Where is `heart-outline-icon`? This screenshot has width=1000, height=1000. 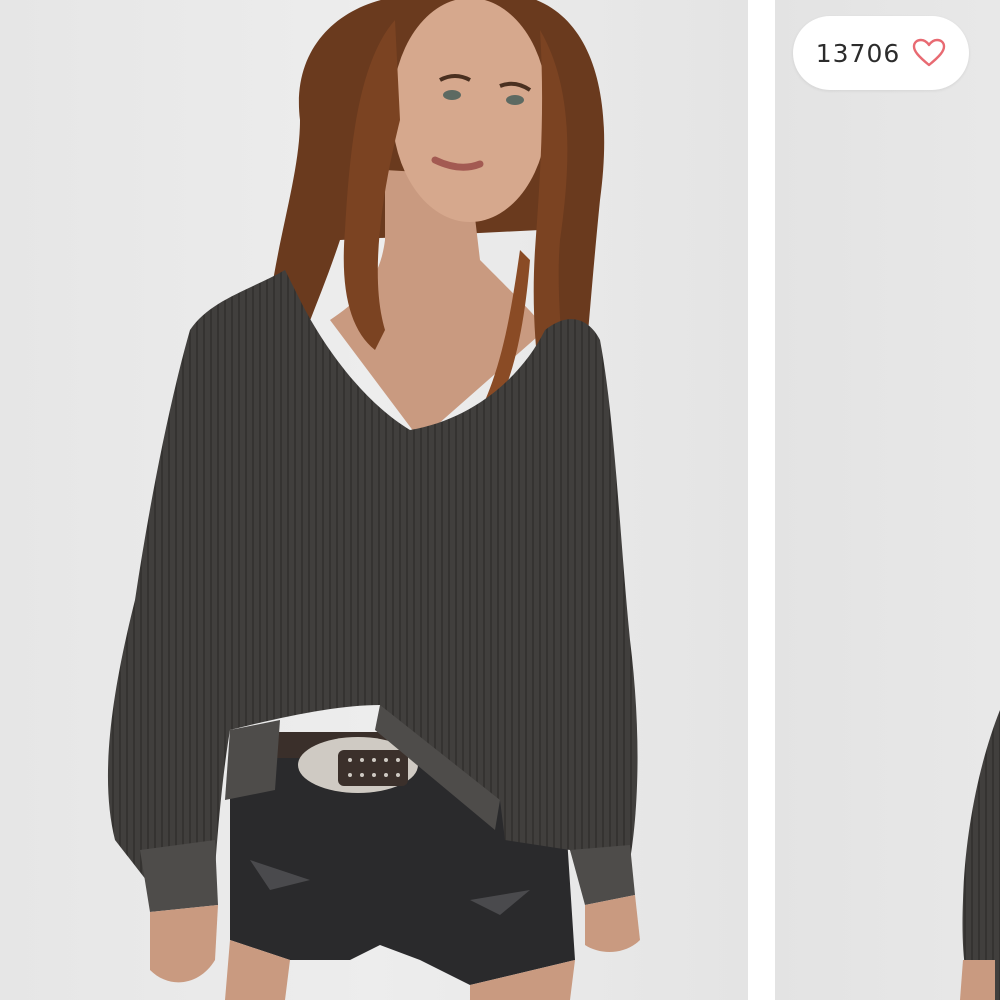
heart-outline-icon is located at coordinates (929, 52).